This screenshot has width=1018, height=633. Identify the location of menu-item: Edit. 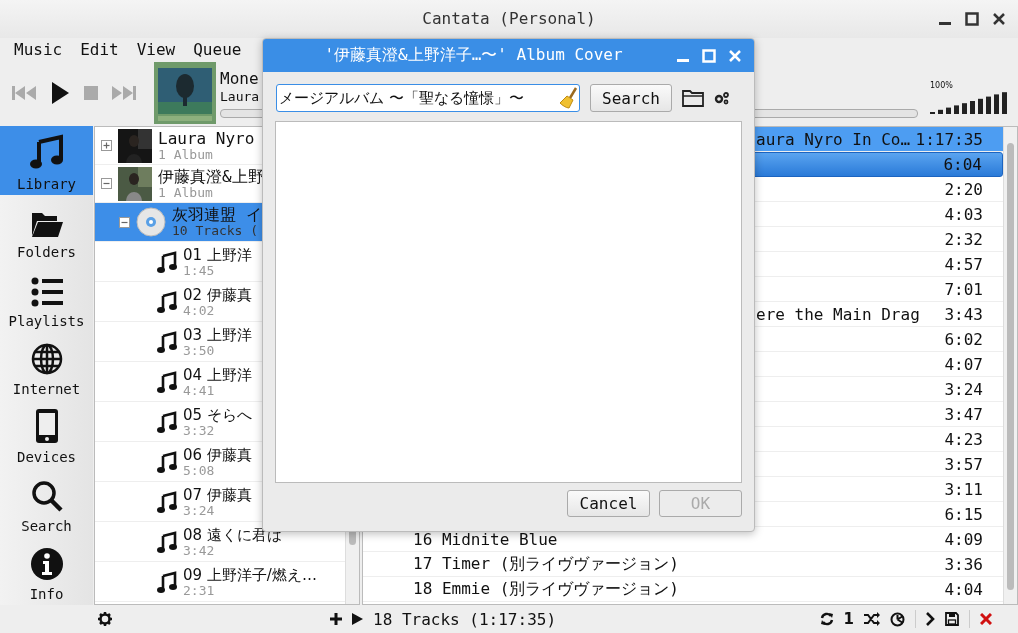
(99, 49).